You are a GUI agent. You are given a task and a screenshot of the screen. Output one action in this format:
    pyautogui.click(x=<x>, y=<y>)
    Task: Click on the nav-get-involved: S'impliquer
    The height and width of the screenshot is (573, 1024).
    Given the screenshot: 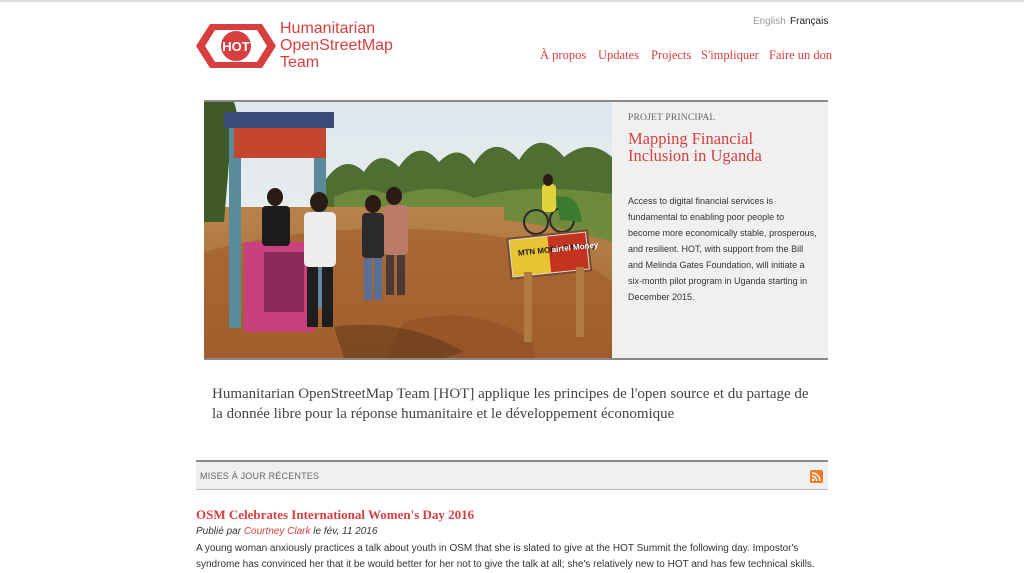 What is the action you would take?
    pyautogui.click(x=730, y=55)
    